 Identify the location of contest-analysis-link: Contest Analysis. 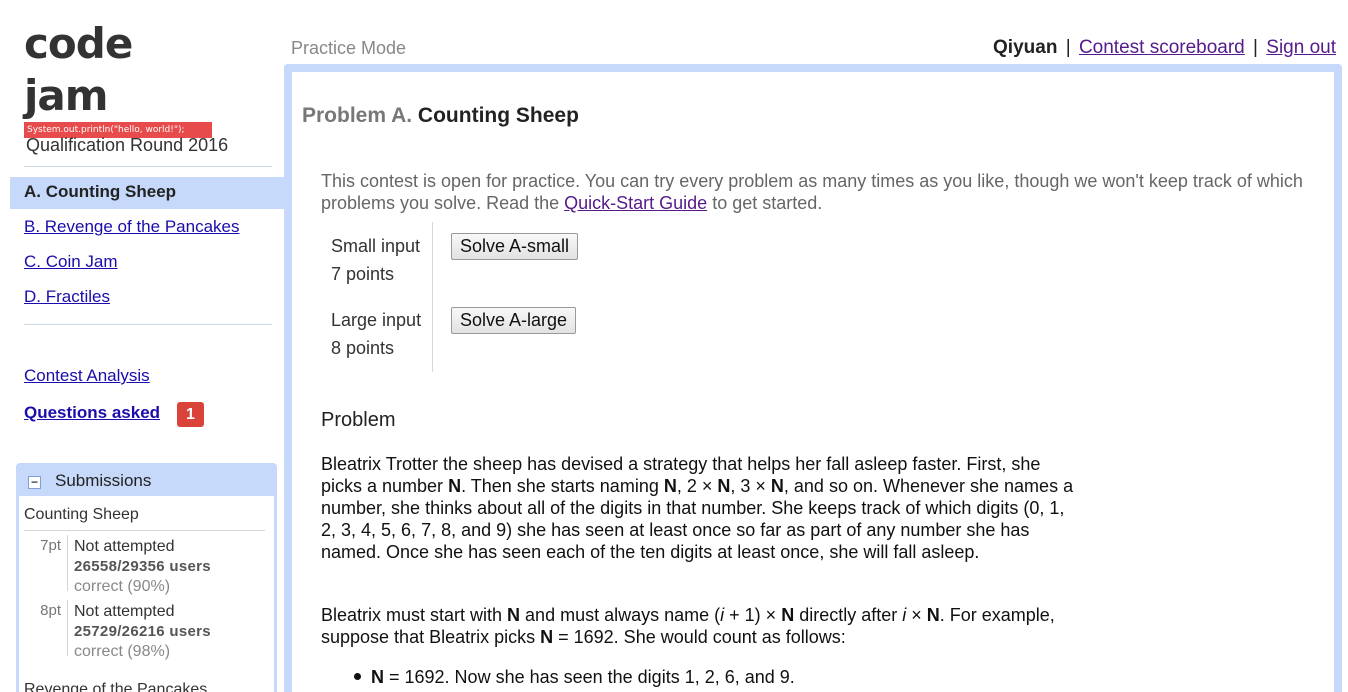
(87, 376).